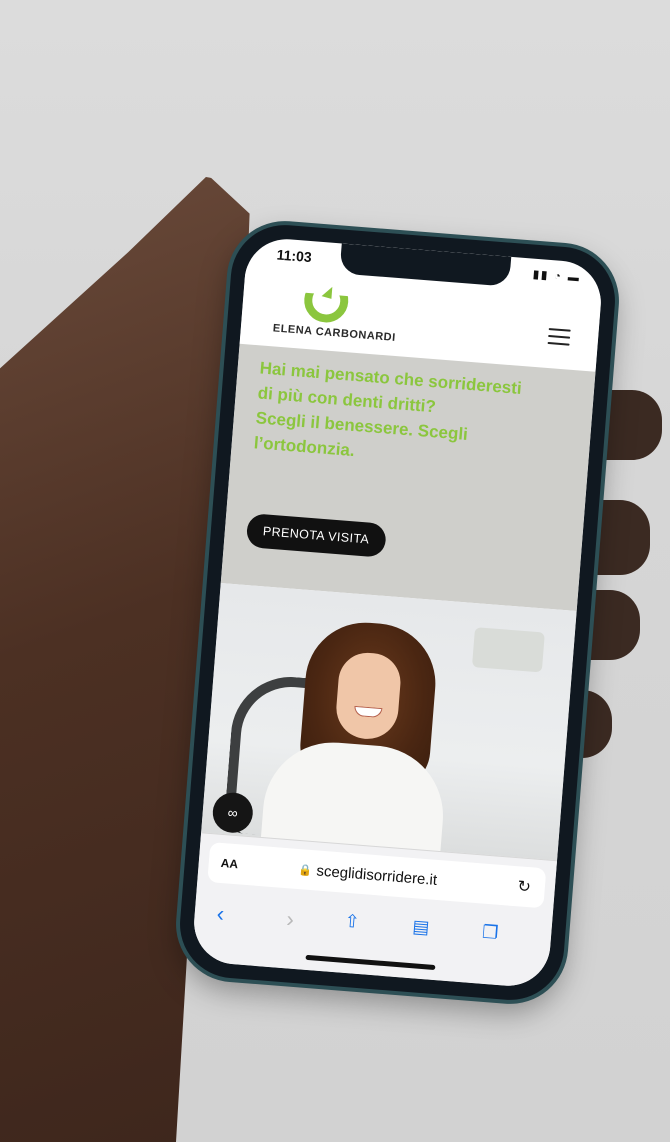  What do you see at coordinates (229, 863) in the screenshot?
I see `text-size-button: AA` at bounding box center [229, 863].